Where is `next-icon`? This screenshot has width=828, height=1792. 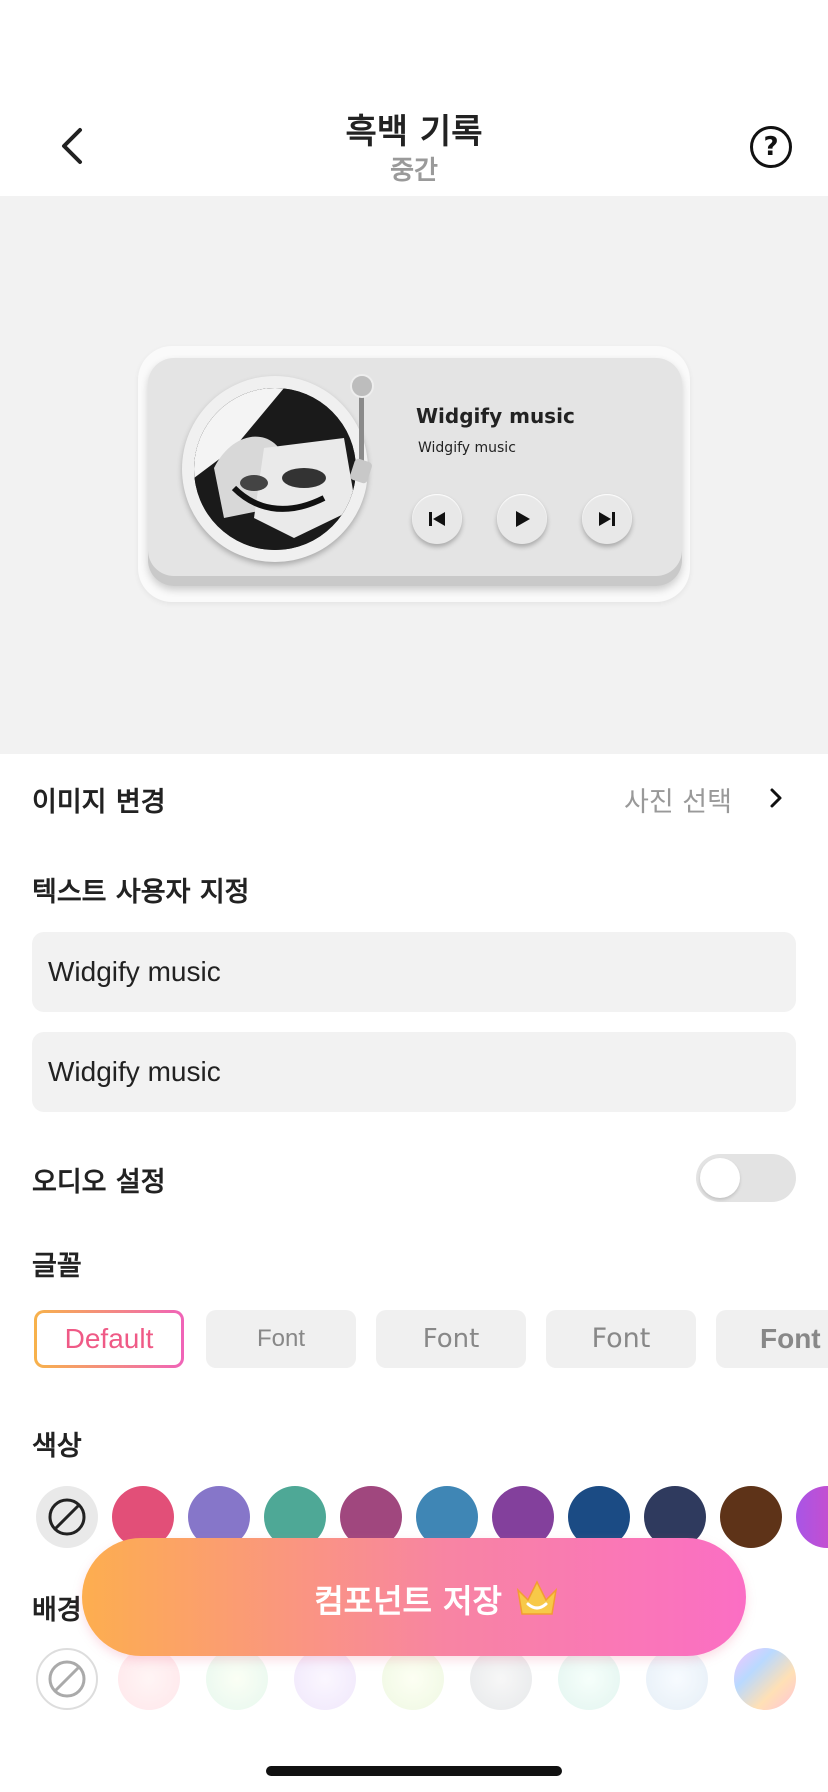 next-icon is located at coordinates (607, 519).